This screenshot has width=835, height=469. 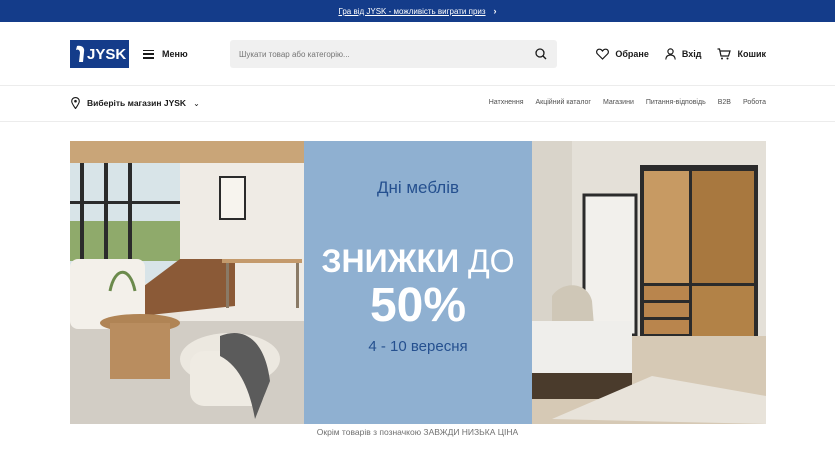 I want to click on subnav-link-inspiration: Натхнення, so click(x=506, y=102).